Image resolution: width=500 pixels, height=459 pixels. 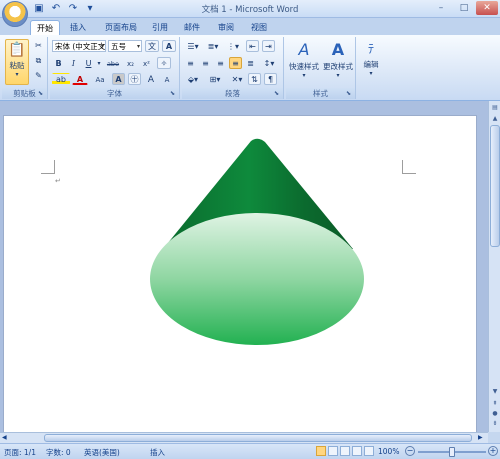 What do you see at coordinates (205, 63) in the screenshot?
I see `align-center-icon: ≡` at bounding box center [205, 63].